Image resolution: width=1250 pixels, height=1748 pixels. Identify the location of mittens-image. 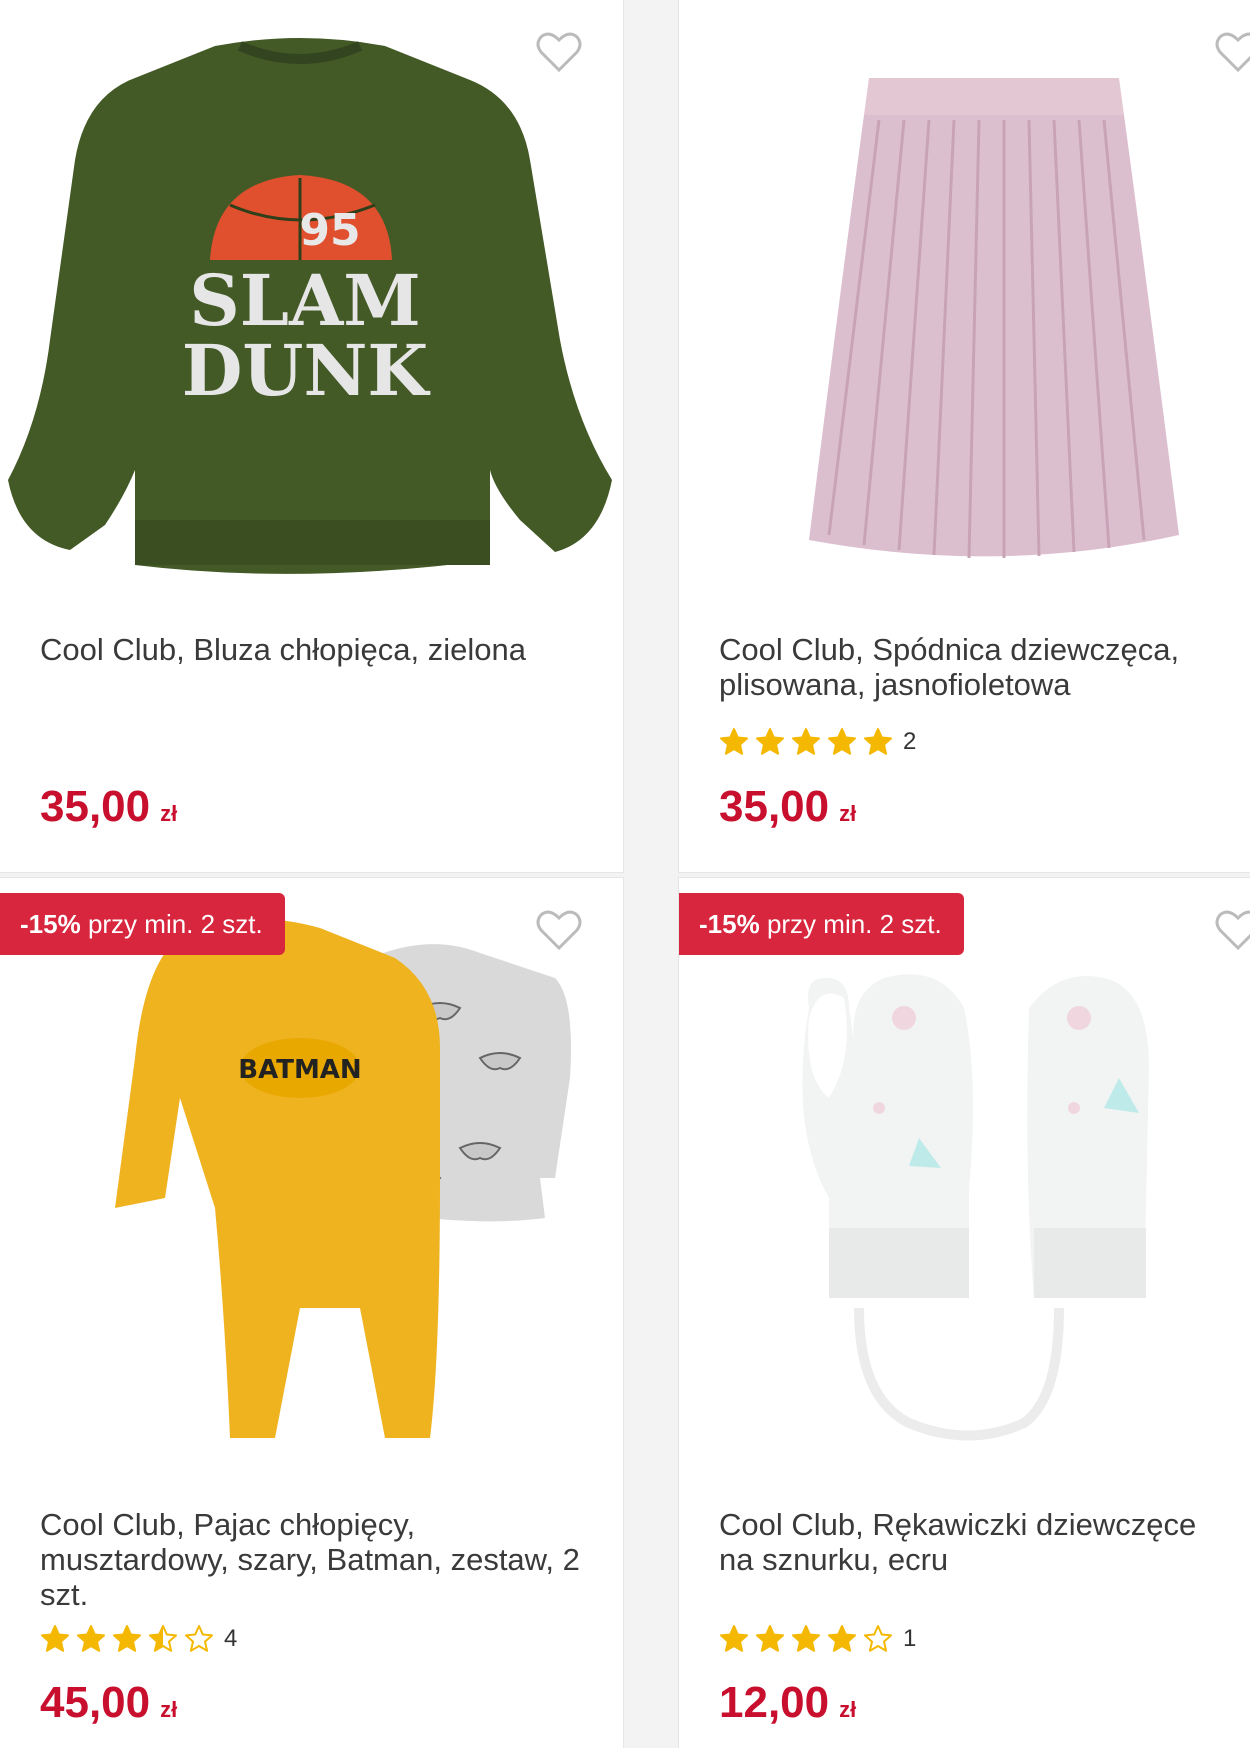
(975, 1207).